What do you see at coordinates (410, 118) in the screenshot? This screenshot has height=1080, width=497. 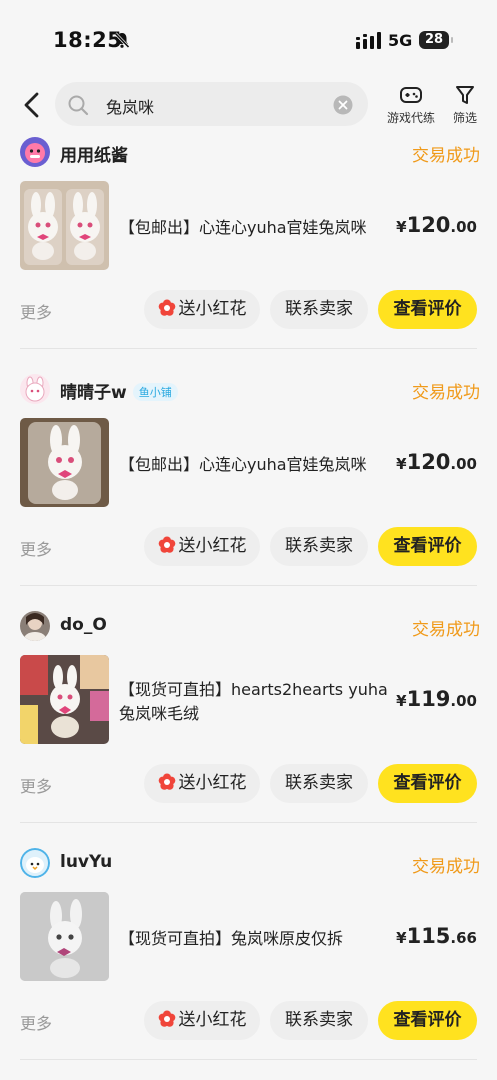 I see `game-boost-label: 游戏代练` at bounding box center [410, 118].